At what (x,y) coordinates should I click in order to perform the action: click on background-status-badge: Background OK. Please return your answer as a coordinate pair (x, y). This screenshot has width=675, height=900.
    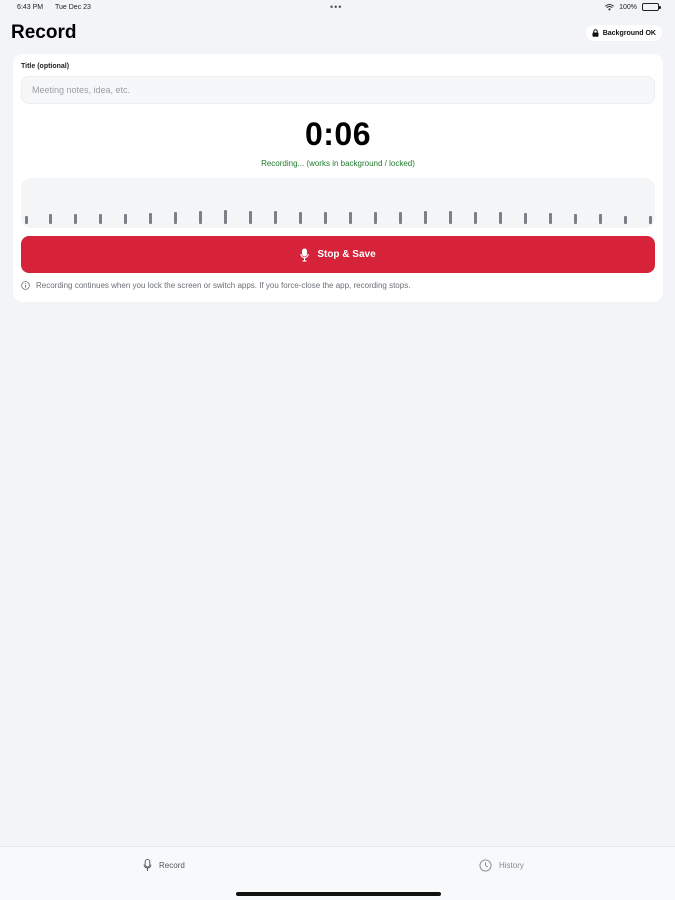
    Looking at the image, I should click on (623, 33).